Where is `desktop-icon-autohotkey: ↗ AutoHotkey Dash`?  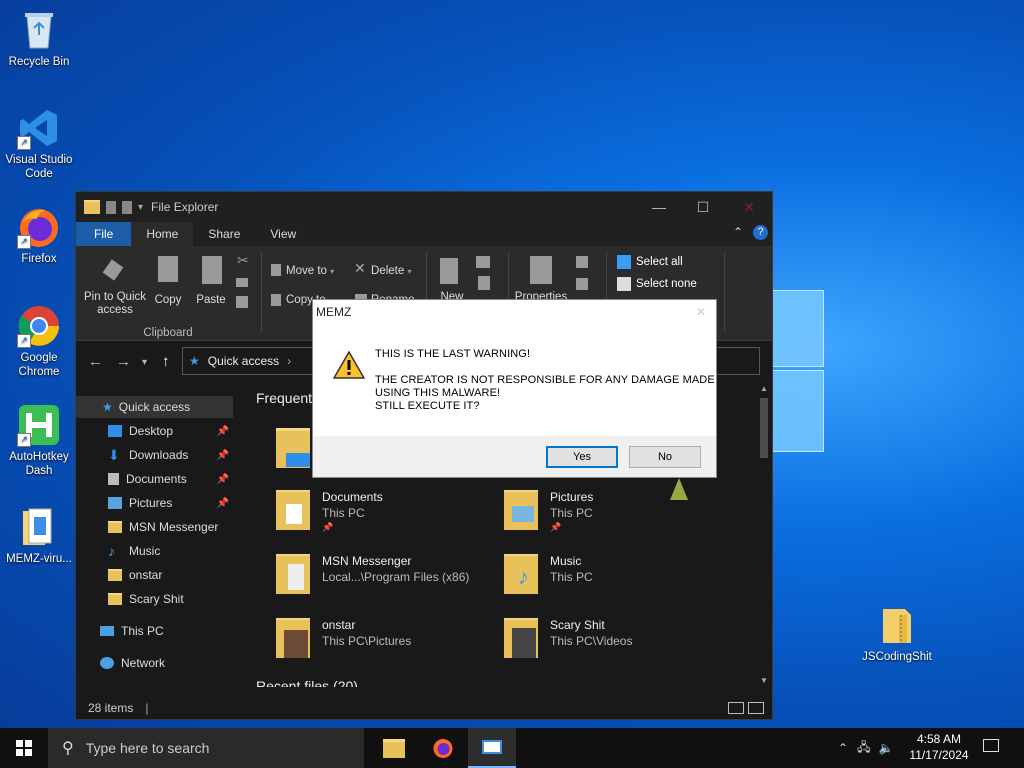
desktop-icon-autohotkey: ↗ AutoHotkey Dash is located at coordinates (39, 440).